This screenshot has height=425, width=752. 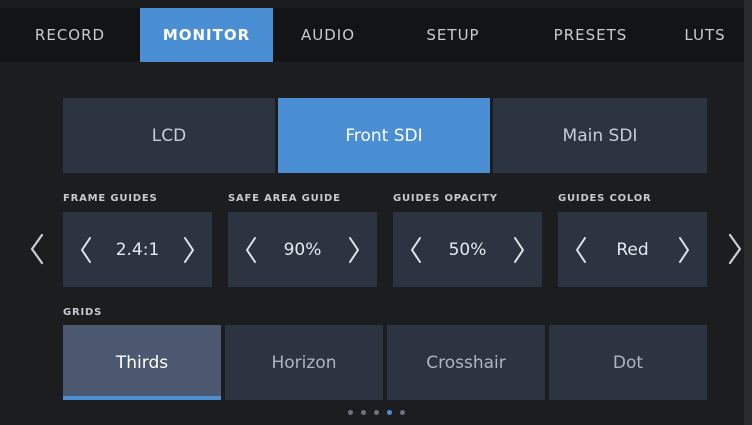 I want to click on guides-opacity-stepper: 50%, so click(x=467, y=249).